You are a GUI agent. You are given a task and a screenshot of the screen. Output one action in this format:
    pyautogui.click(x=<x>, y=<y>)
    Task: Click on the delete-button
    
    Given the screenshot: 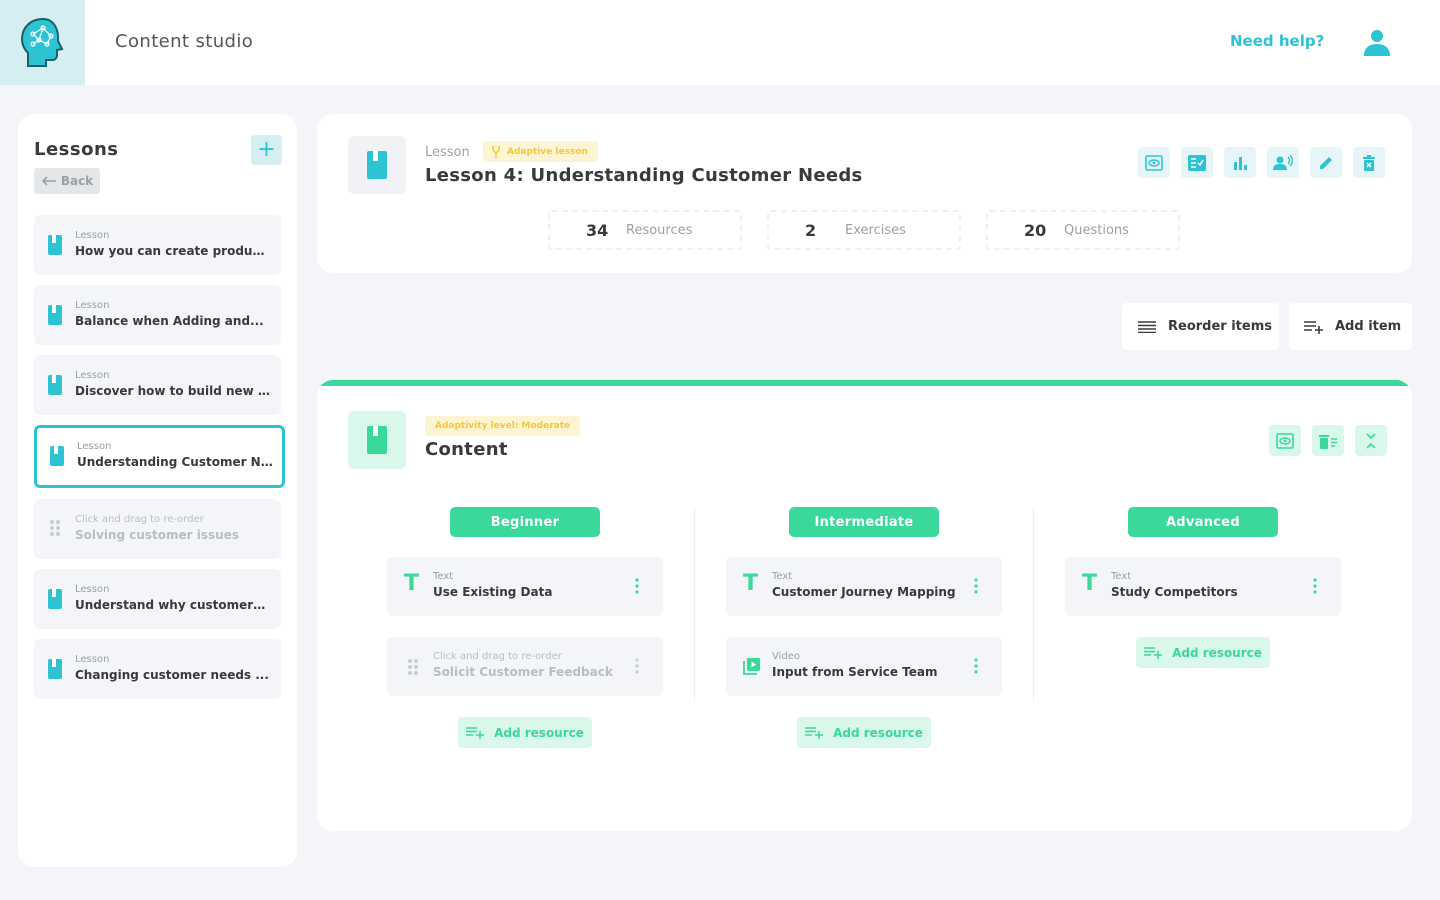 What is the action you would take?
    pyautogui.click(x=1369, y=162)
    